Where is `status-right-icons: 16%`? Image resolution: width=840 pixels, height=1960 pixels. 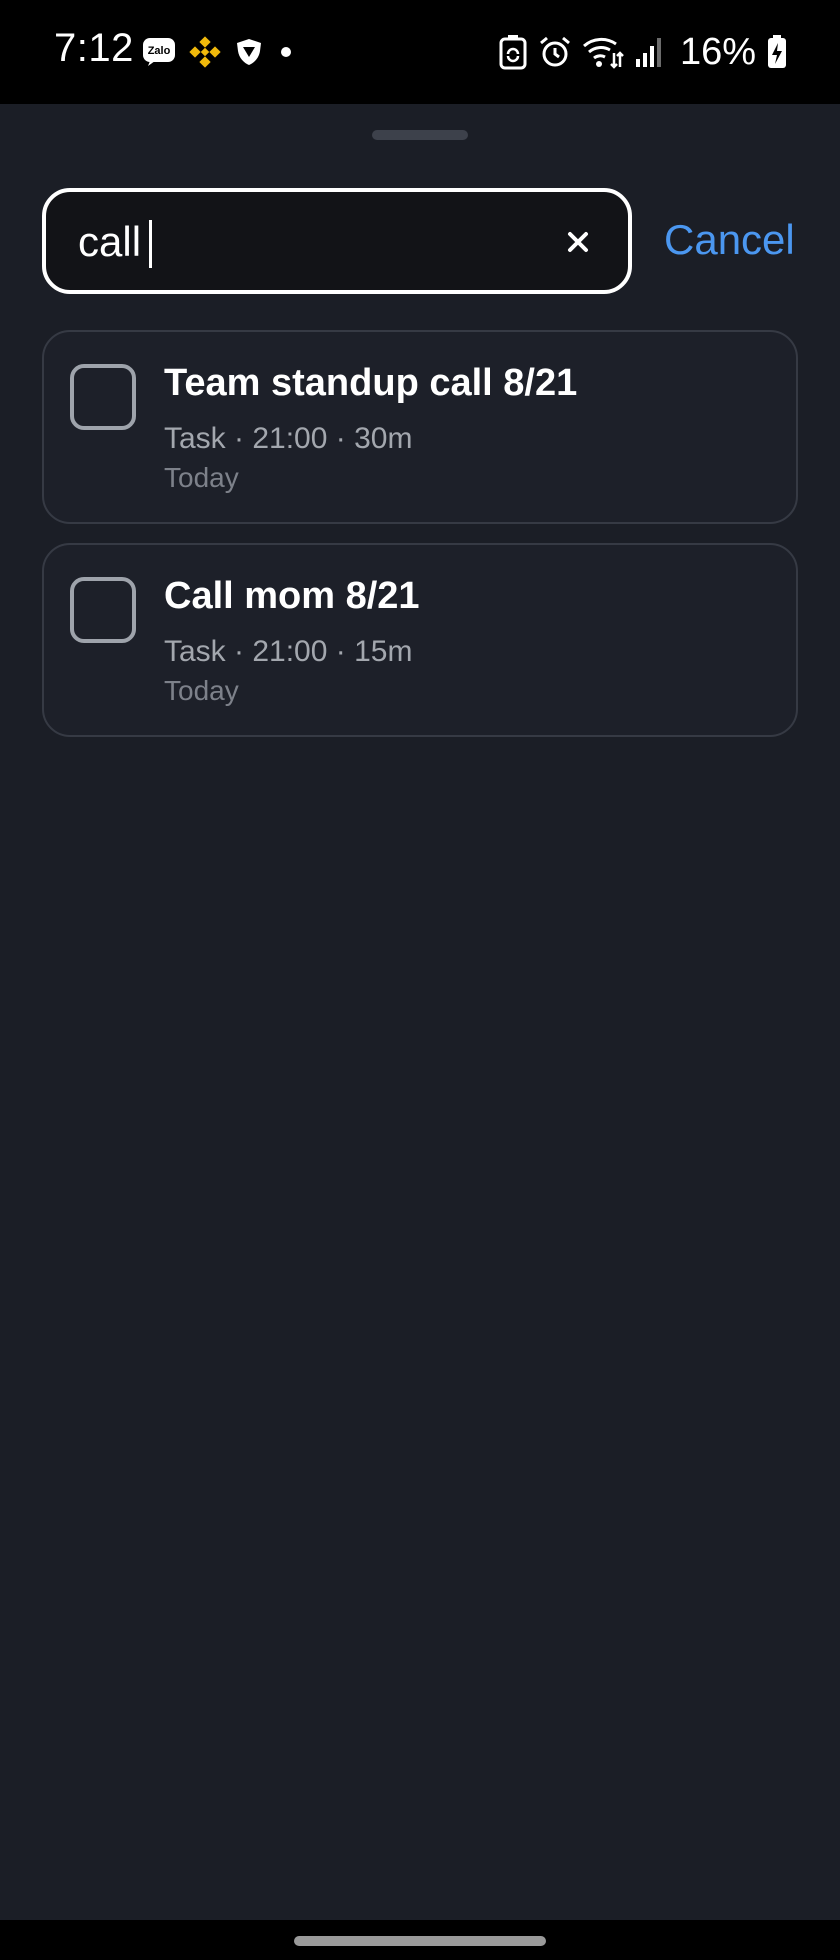 status-right-icons: 16% is located at coordinates (643, 52).